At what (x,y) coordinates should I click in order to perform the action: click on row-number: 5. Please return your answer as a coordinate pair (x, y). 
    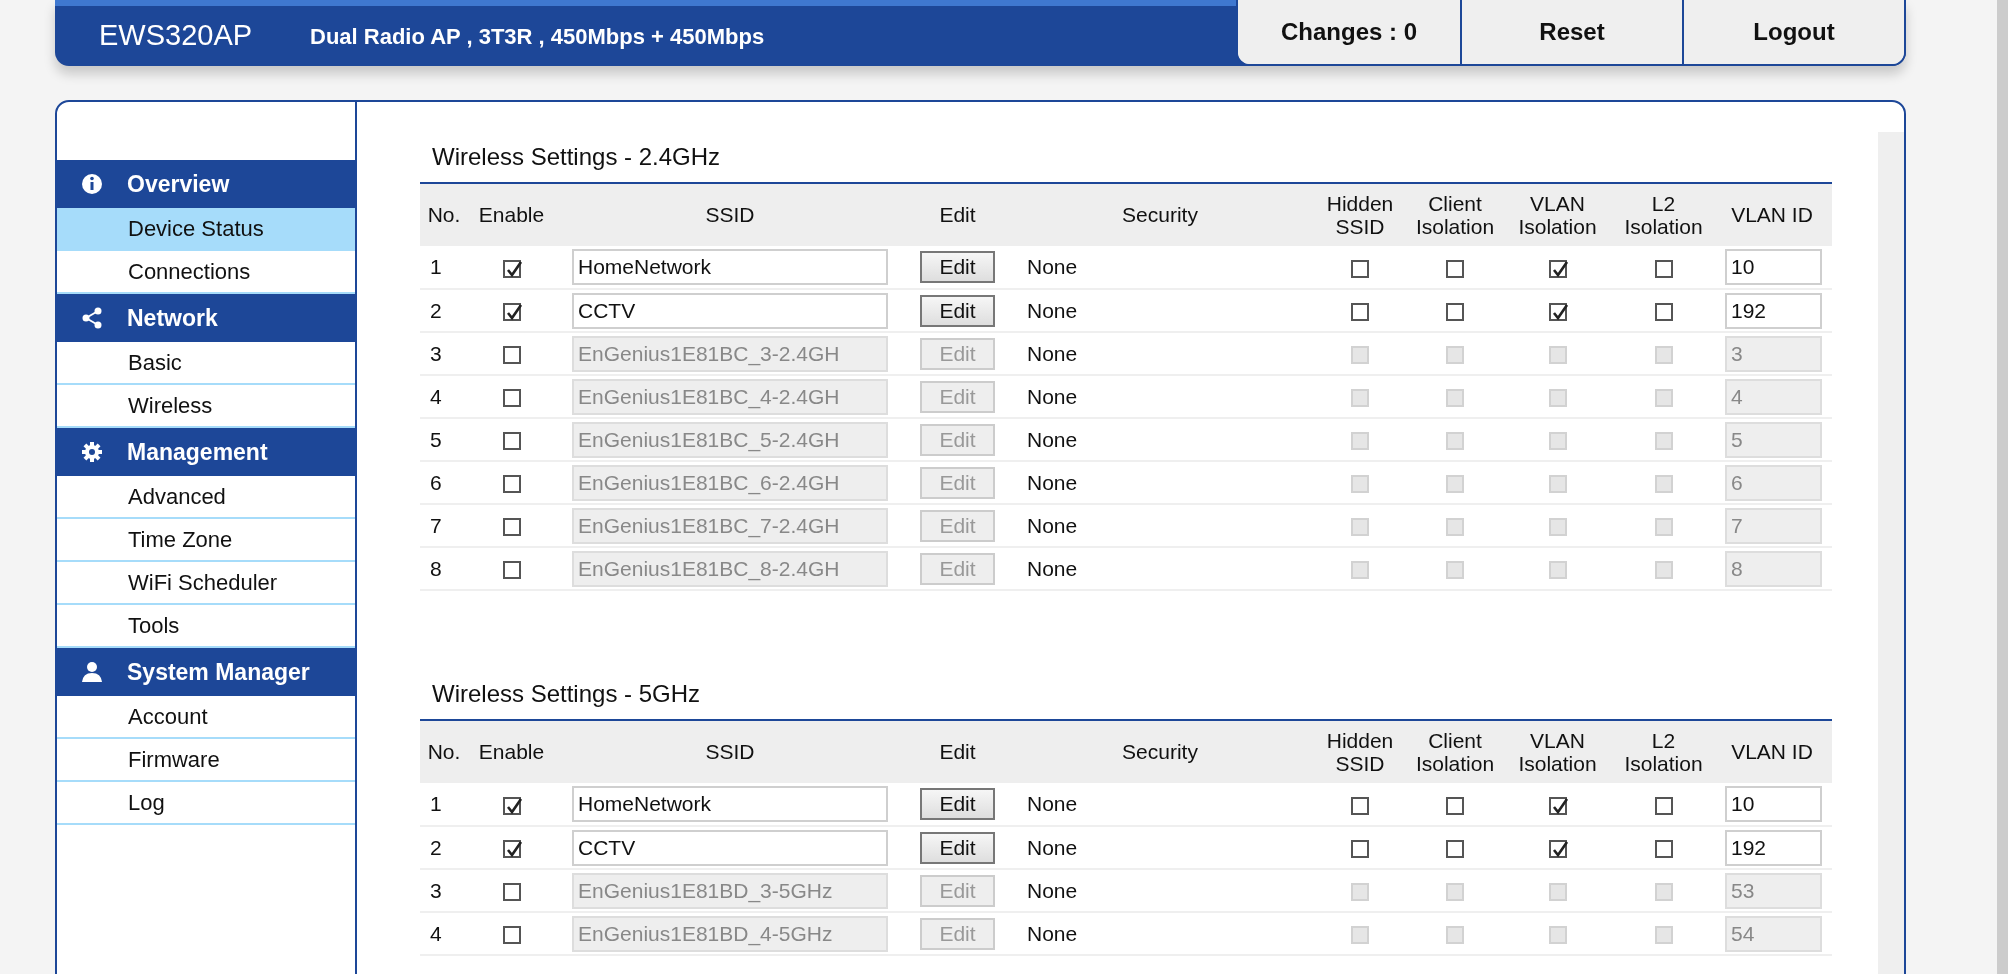
    Looking at the image, I should click on (436, 439).